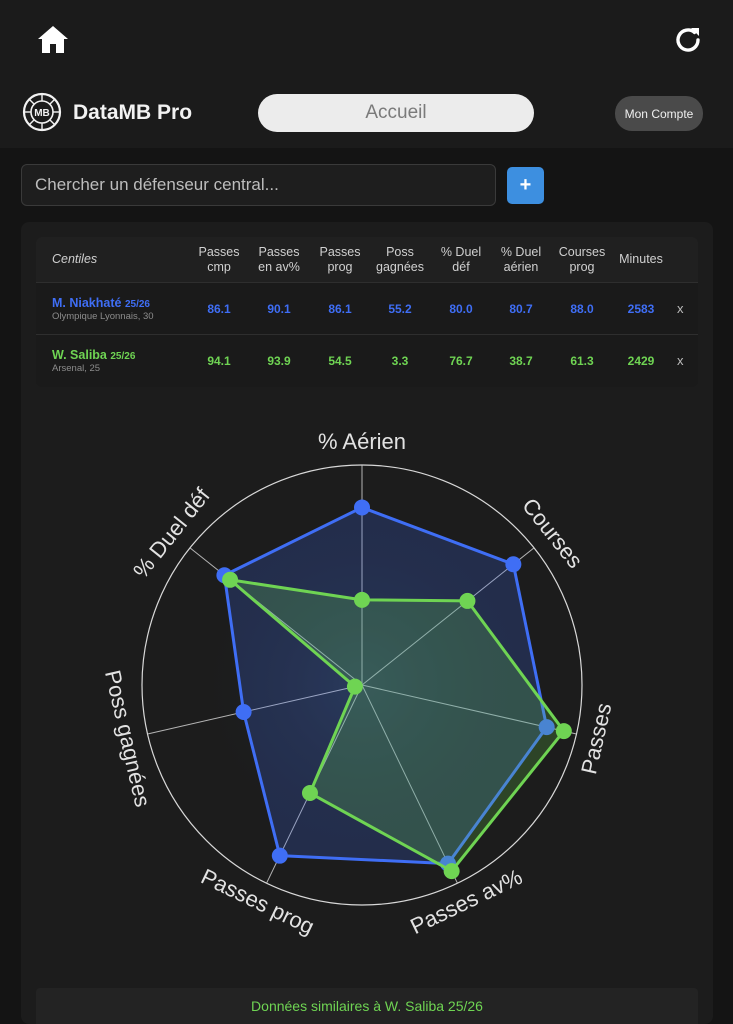  What do you see at coordinates (641, 259) in the screenshot?
I see `header-minutes: Minutes` at bounding box center [641, 259].